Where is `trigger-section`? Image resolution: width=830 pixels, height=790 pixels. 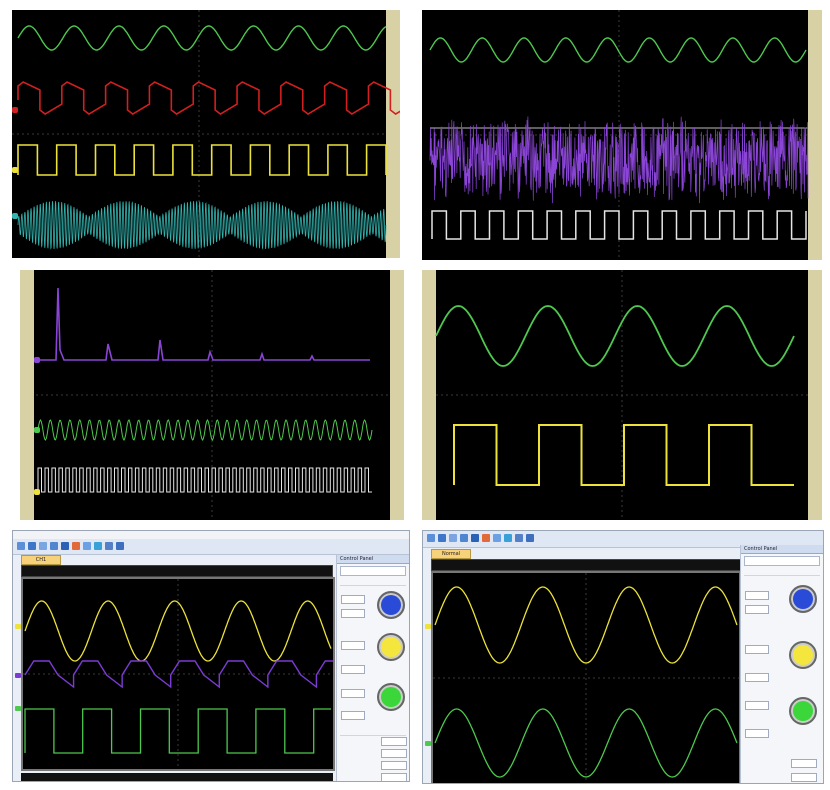
trigger-section is located at coordinates (373, 732).